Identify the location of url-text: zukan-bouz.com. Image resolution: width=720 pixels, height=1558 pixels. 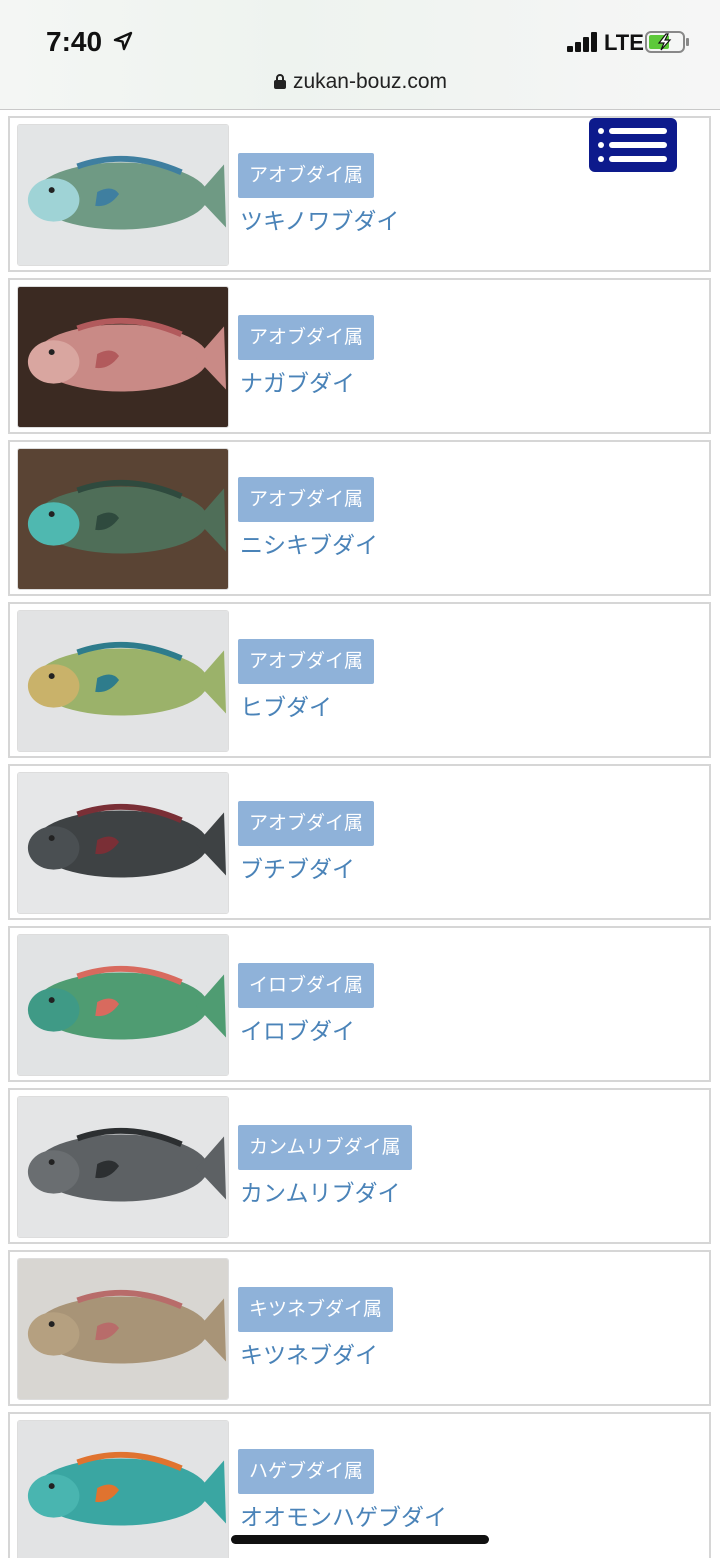
(370, 81).